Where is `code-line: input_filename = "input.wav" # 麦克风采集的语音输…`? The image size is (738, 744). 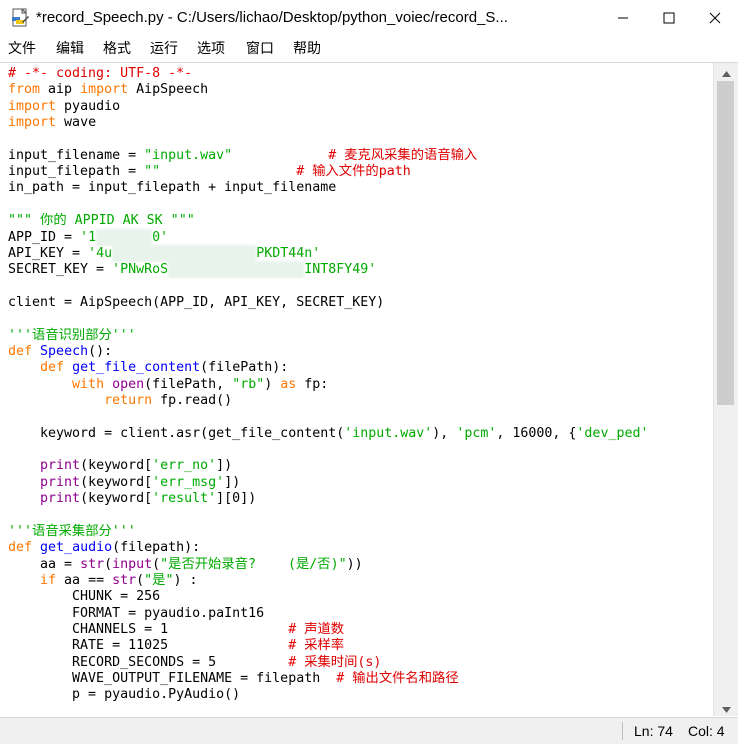
code-line: input_filename = "input.wav" # 麦克风采集的语音输… is located at coordinates (242, 155).